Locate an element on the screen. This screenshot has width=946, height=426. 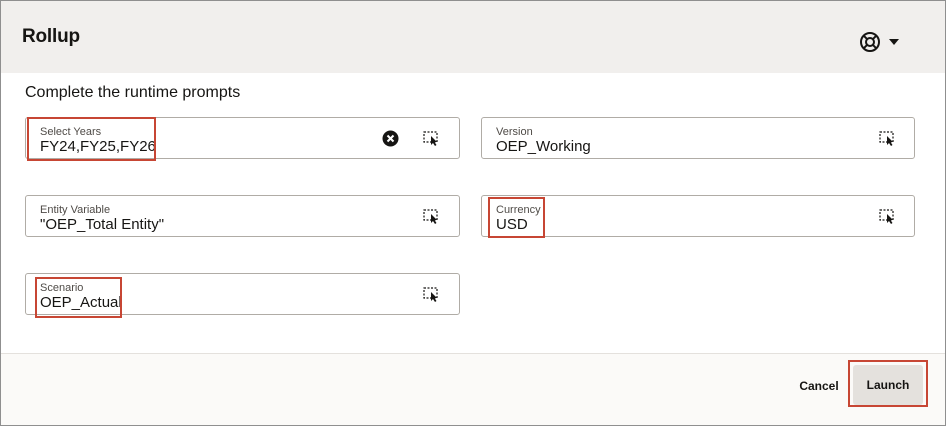
version-value: OEP_Working is located at coordinates (543, 146).